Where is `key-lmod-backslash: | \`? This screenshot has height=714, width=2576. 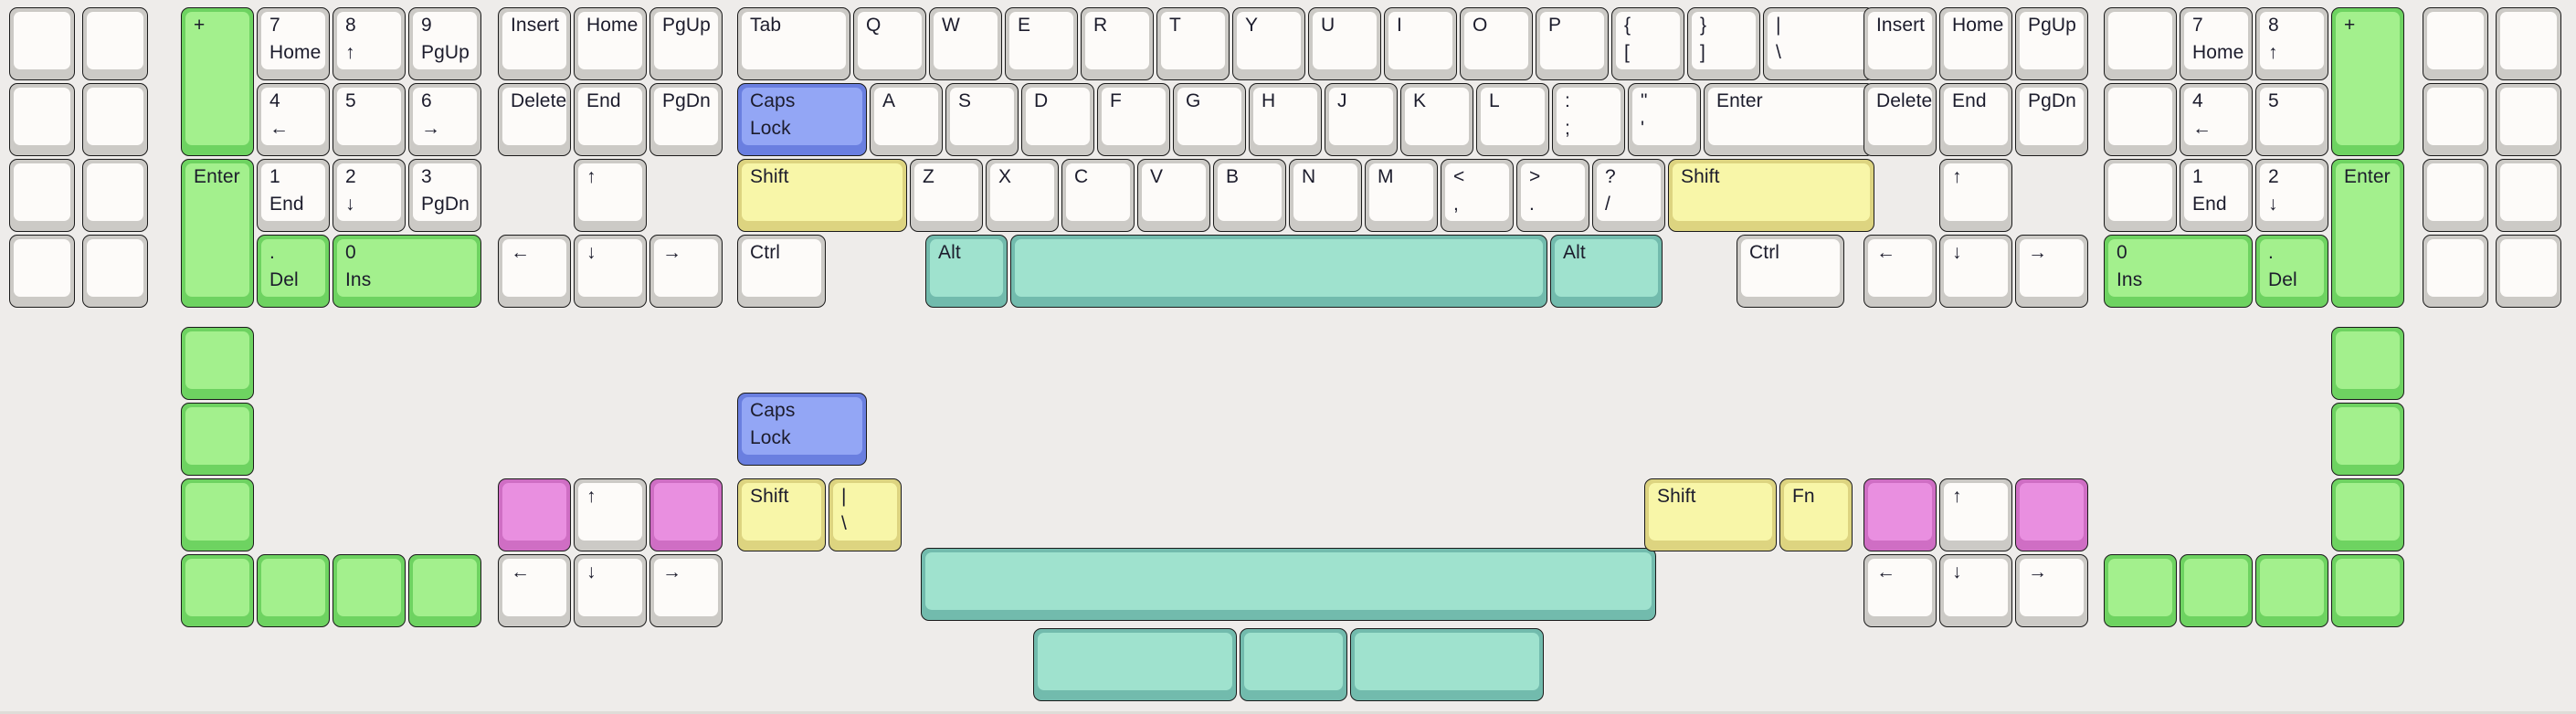
key-lmod-backslash: | \ is located at coordinates (865, 514).